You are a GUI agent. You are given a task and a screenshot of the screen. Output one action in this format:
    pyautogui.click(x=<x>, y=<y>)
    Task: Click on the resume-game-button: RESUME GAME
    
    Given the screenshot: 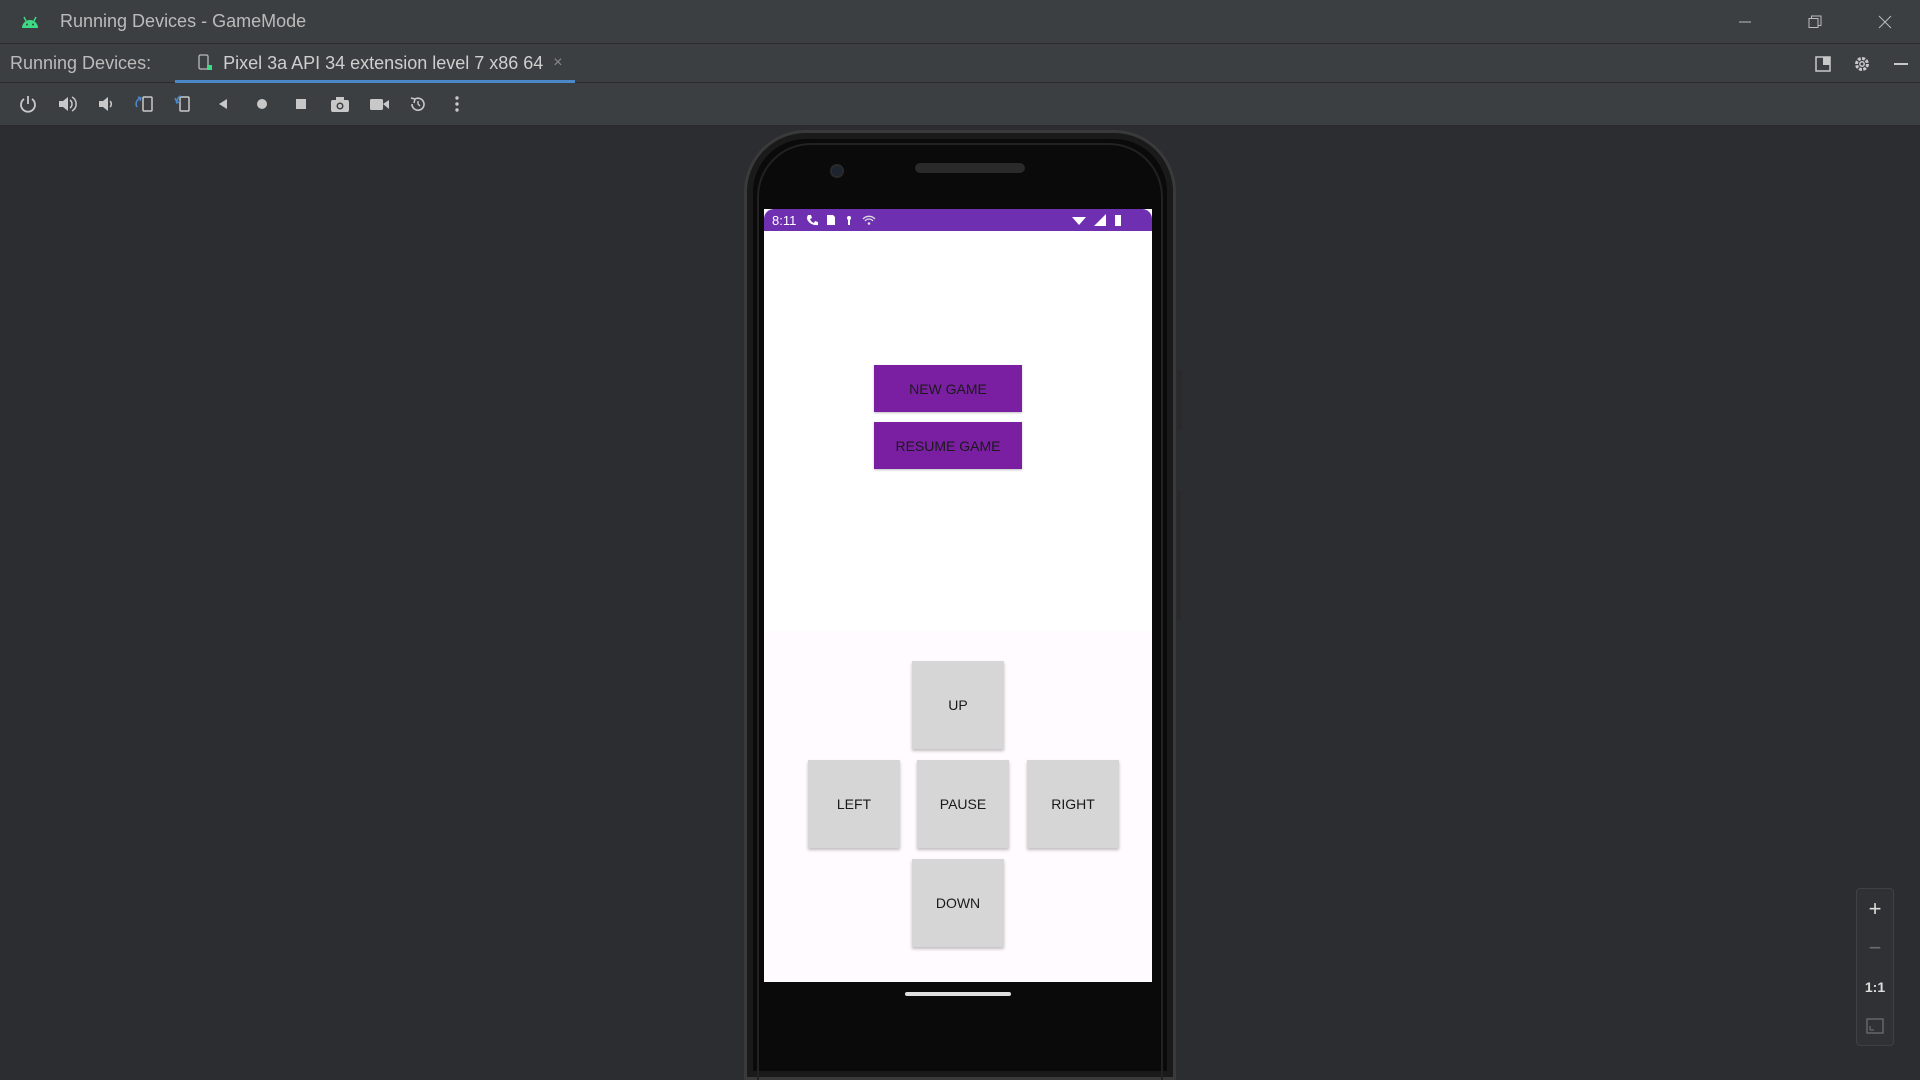 What is the action you would take?
    pyautogui.click(x=948, y=445)
    